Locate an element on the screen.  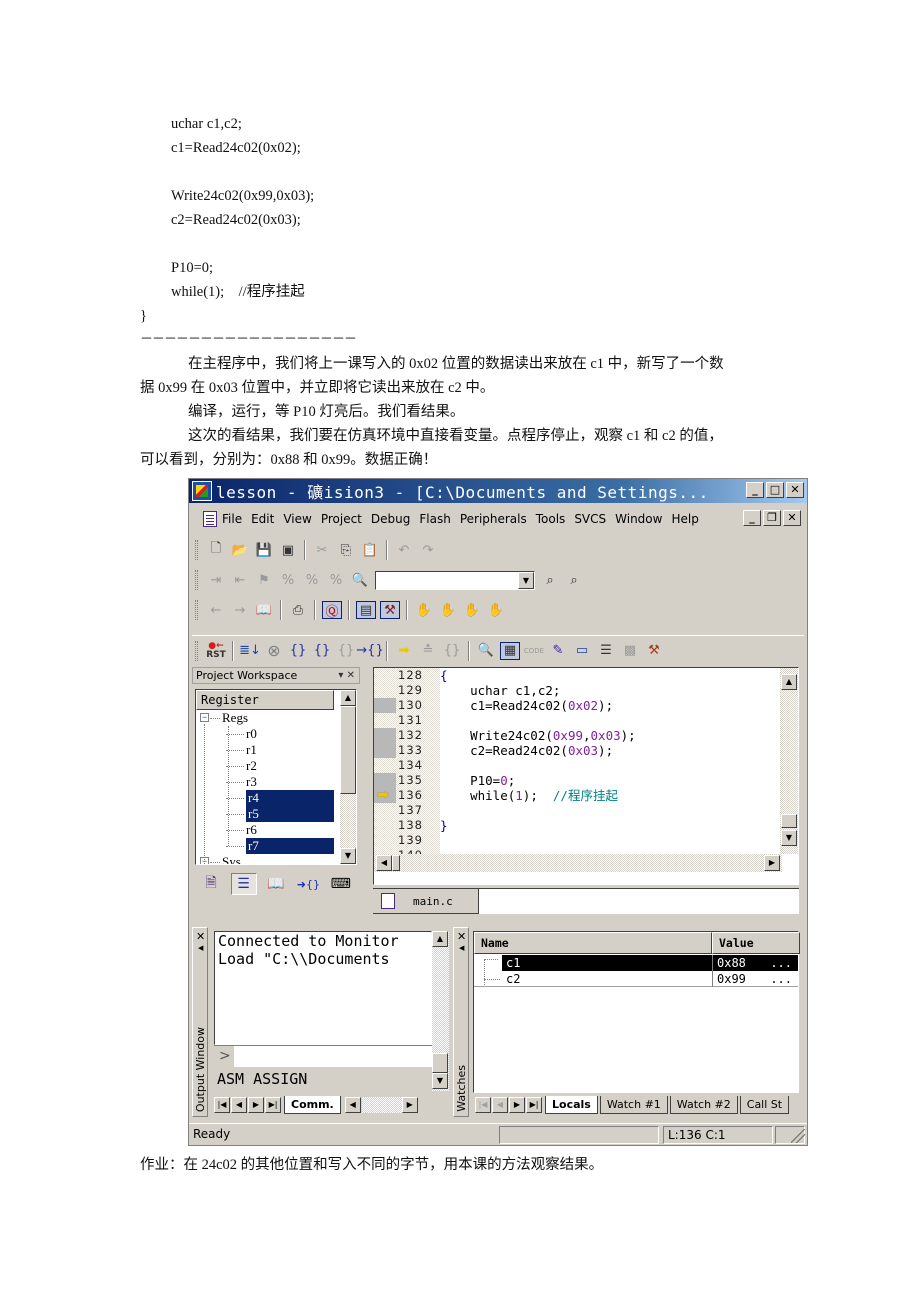
first-tab-icon: |◀ is located at coordinates (483, 1105).